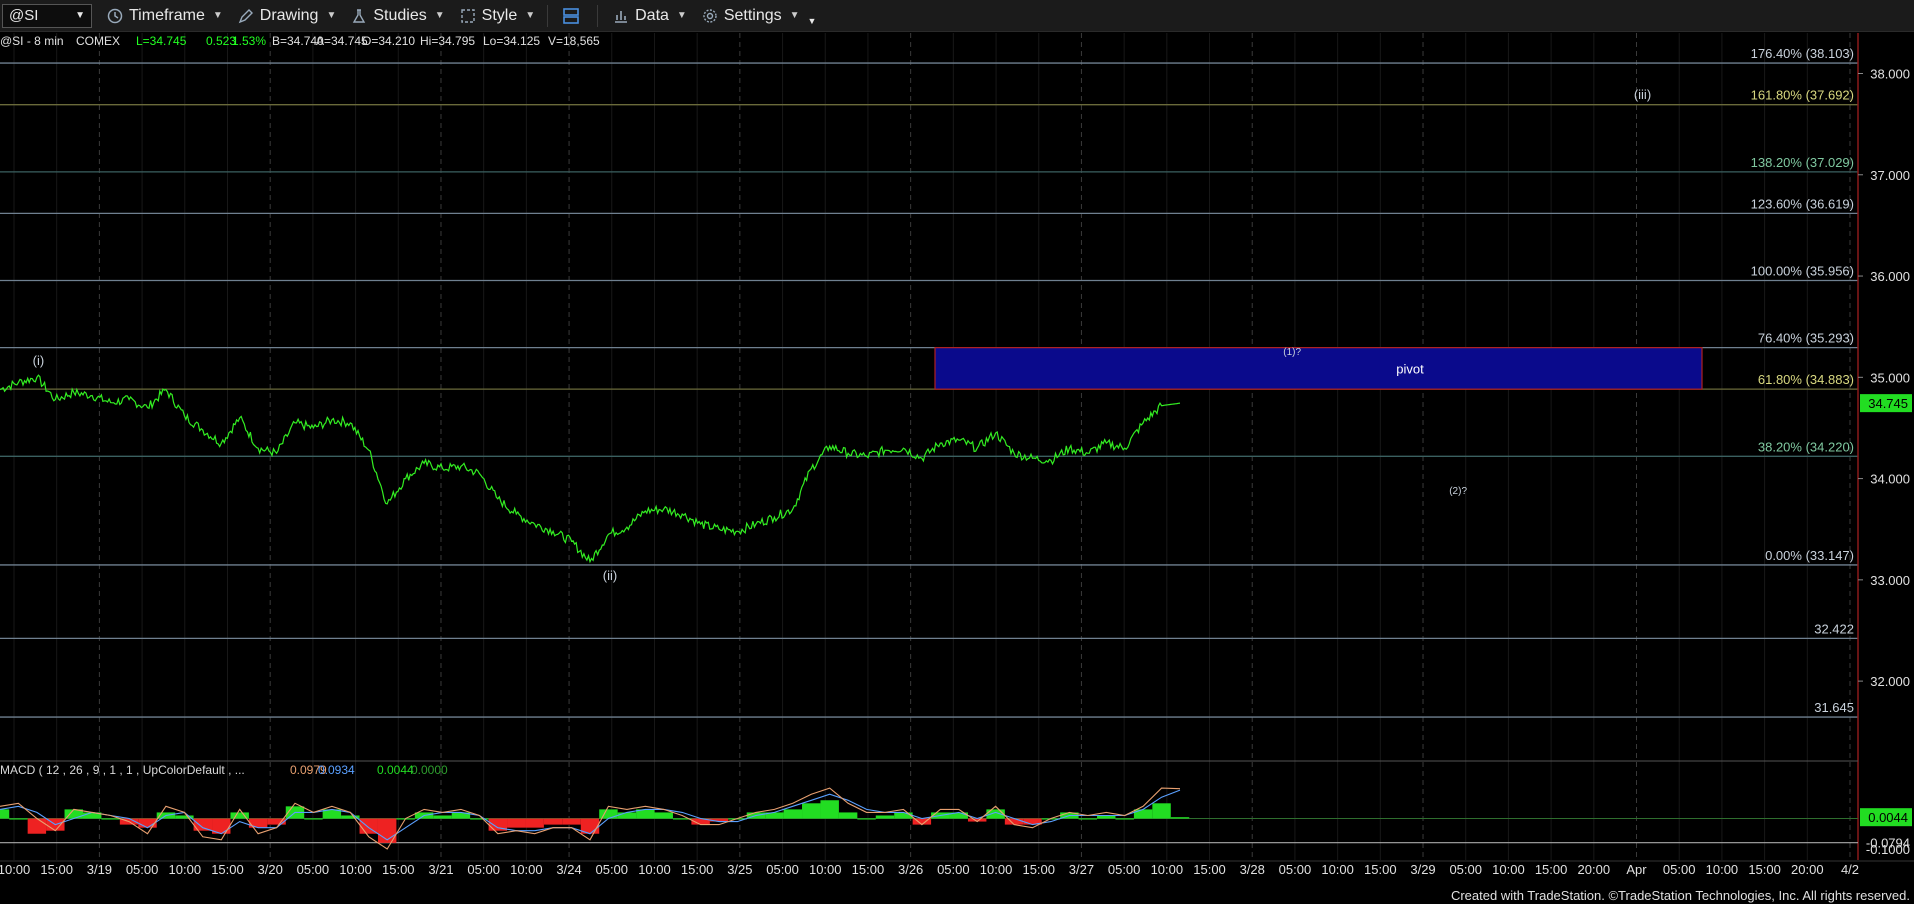 Image resolution: width=1914 pixels, height=904 pixels. Describe the element at coordinates (447, 41) in the screenshot. I see `header-stat: Hi=34.795` at that location.